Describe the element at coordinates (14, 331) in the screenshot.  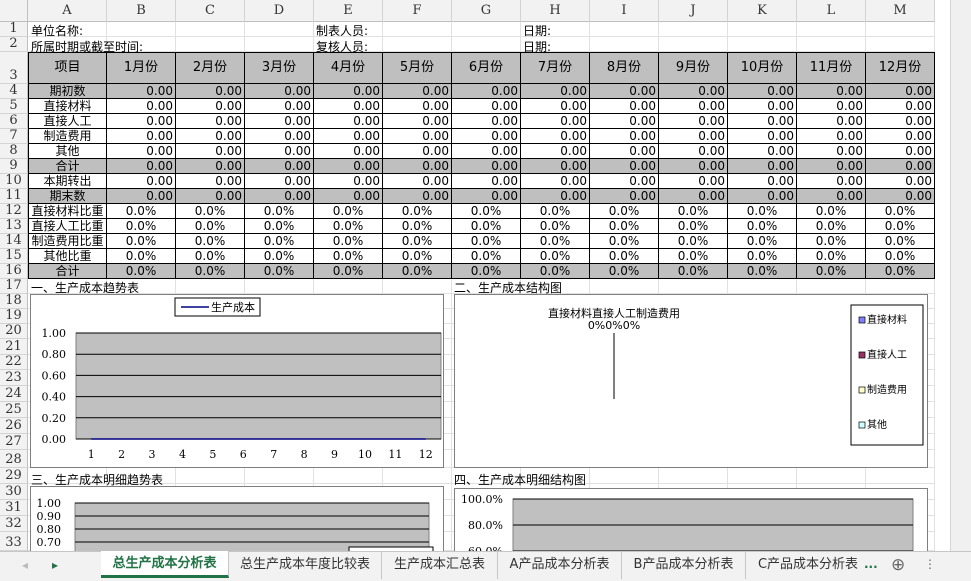
I see `row-header-20: 20` at that location.